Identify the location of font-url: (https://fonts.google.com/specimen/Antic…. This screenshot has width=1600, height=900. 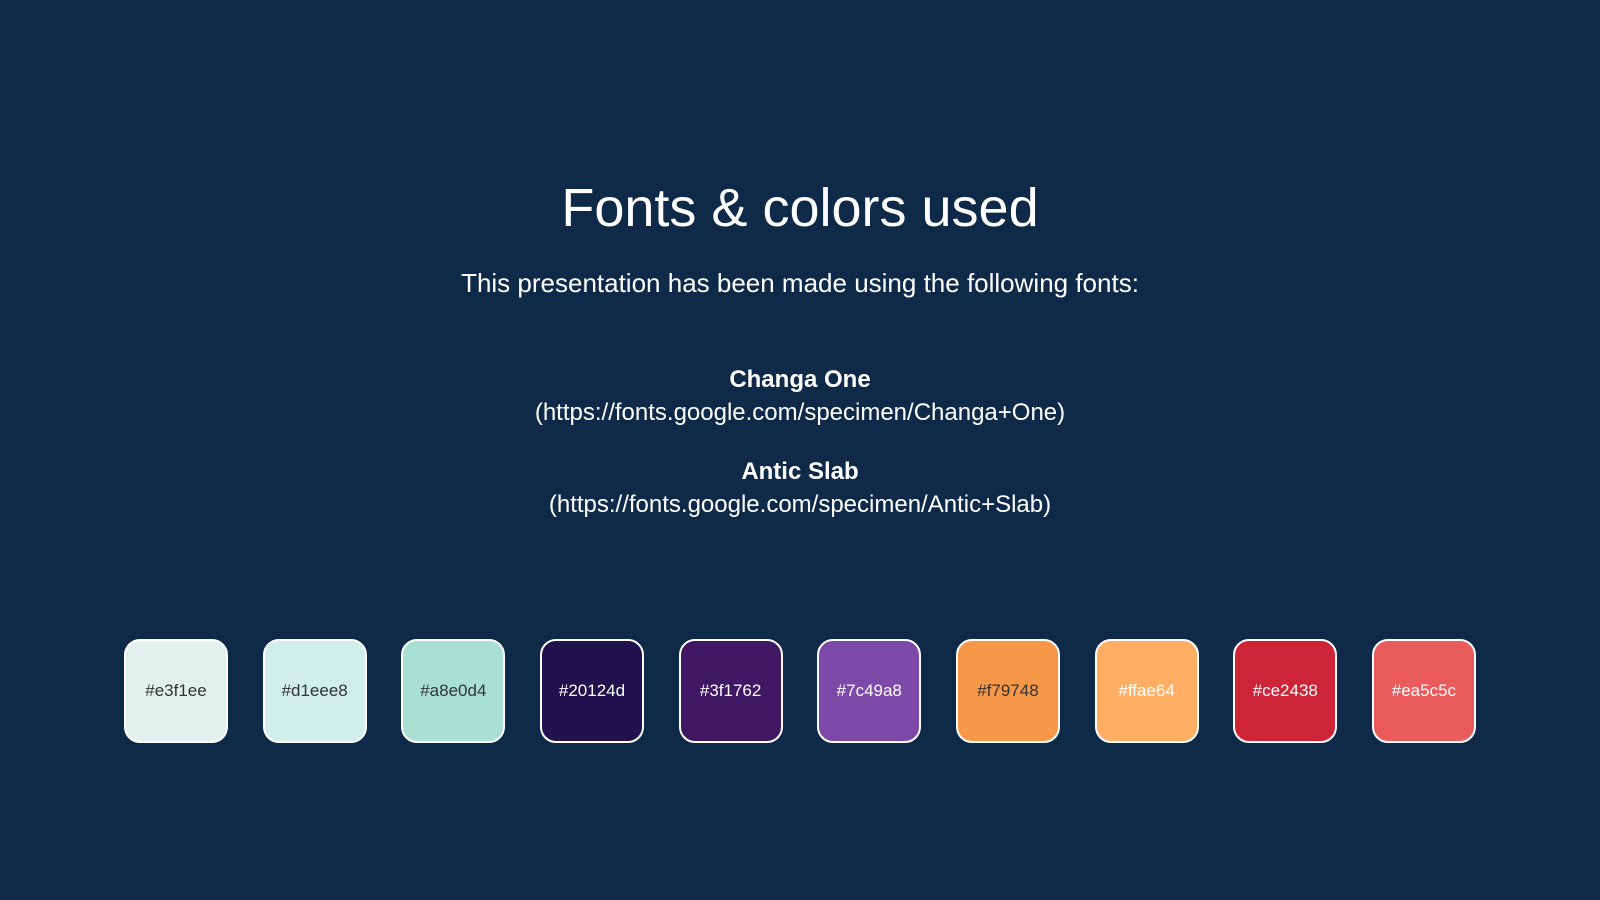
(800, 504).